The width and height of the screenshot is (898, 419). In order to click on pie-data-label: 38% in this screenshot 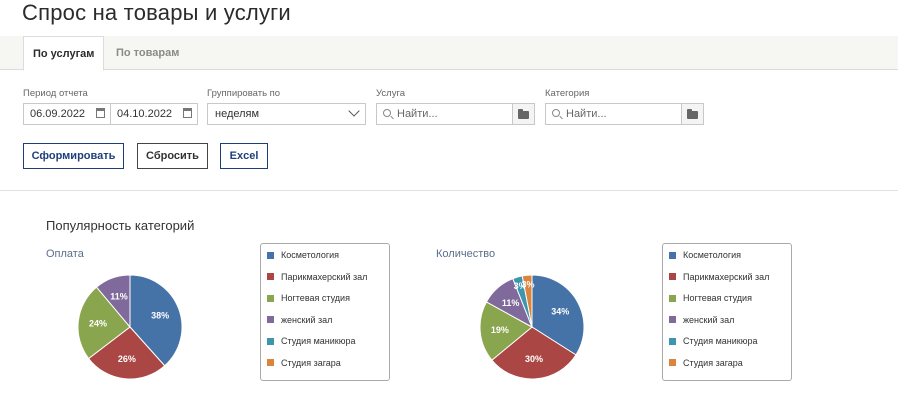, I will do `click(160, 315)`.